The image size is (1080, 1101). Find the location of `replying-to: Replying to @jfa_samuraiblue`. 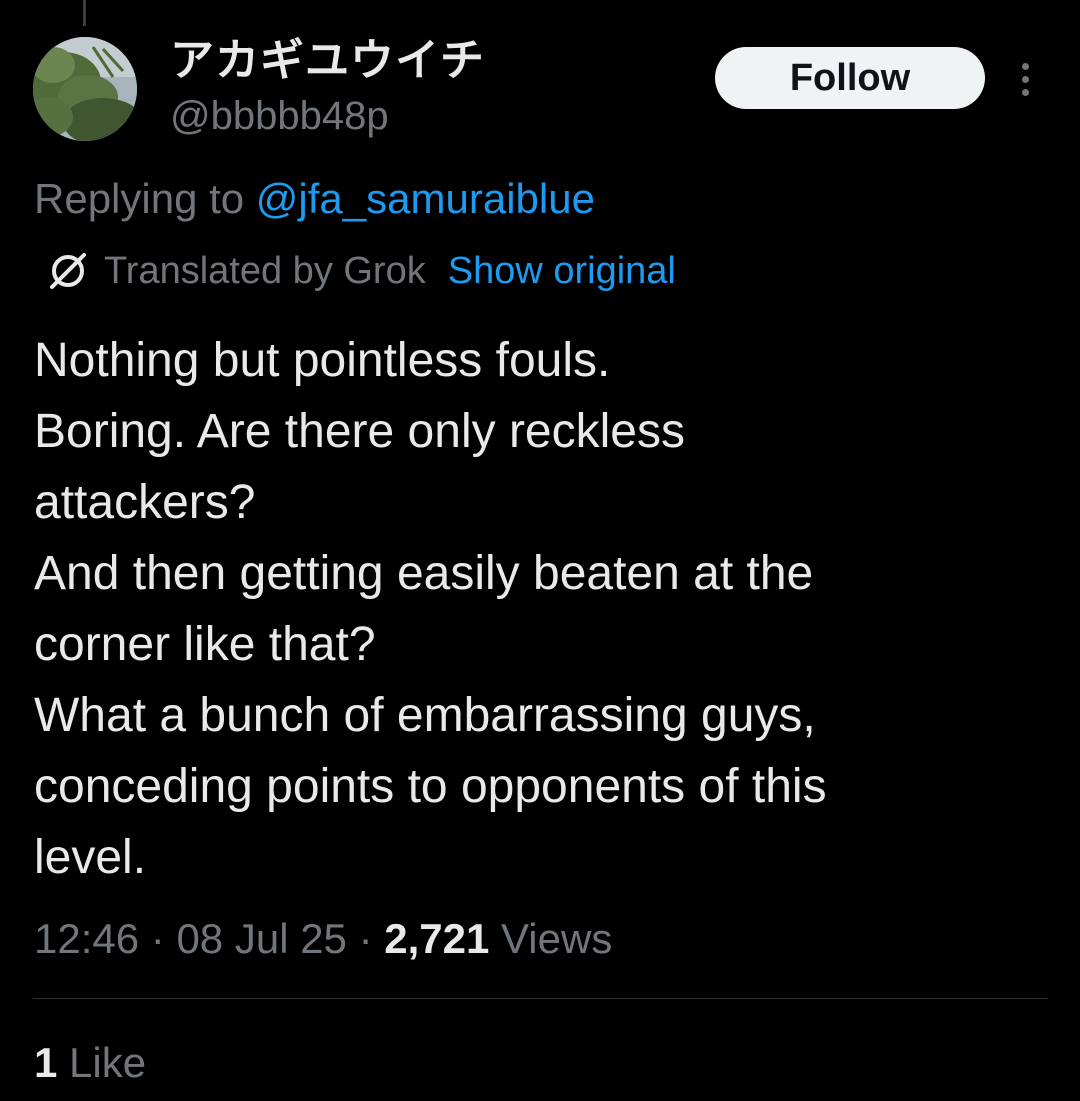

replying-to: Replying to @jfa_samuraiblue is located at coordinates (314, 199).